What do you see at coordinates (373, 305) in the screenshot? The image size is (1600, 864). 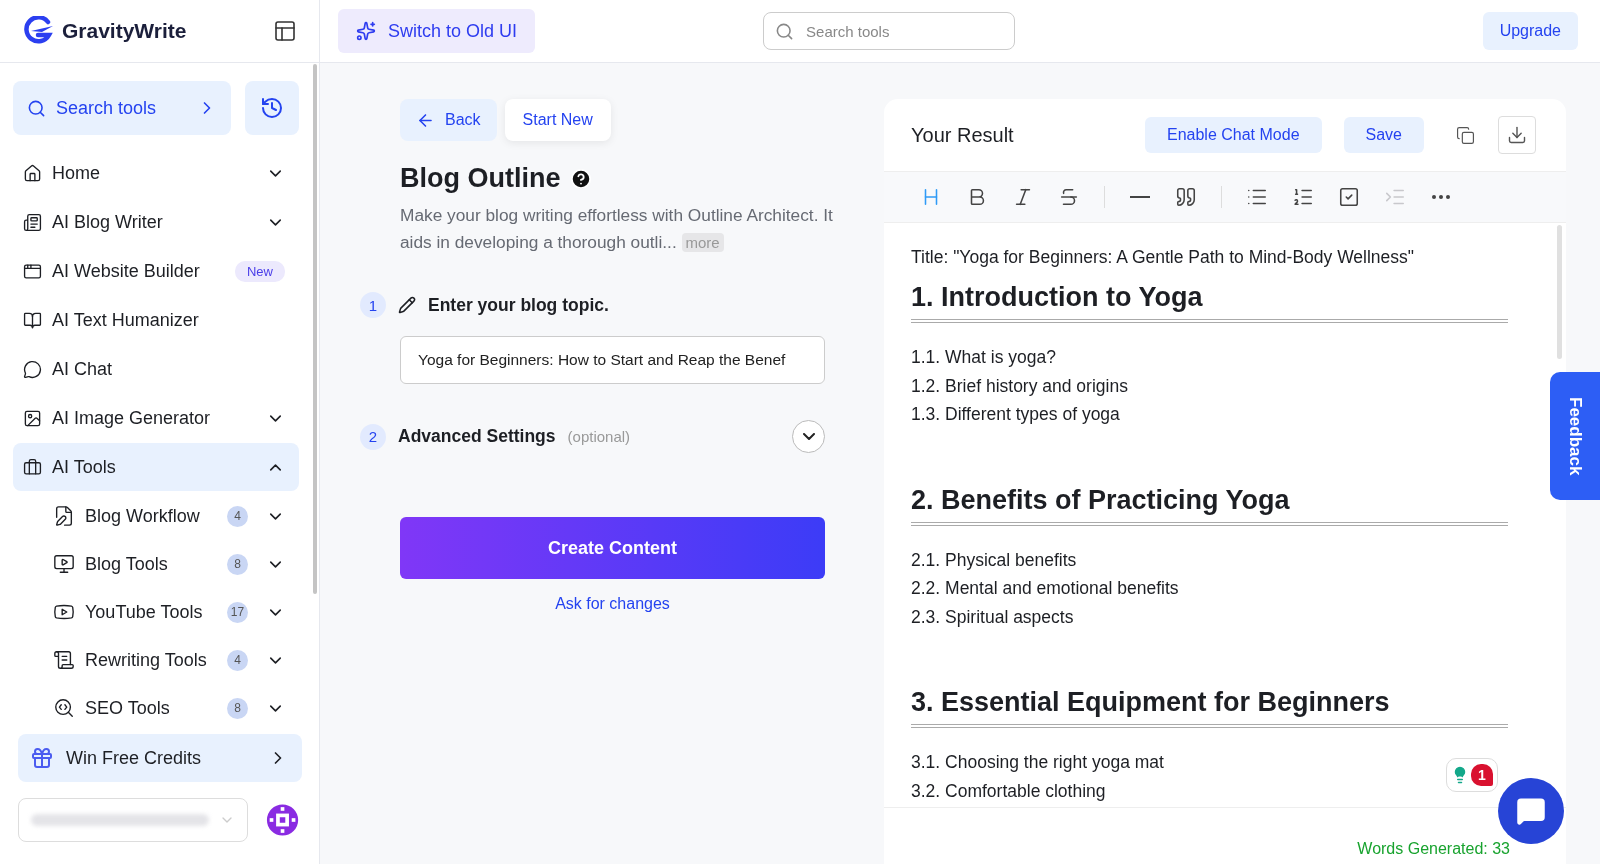 I see `step-number: 1` at bounding box center [373, 305].